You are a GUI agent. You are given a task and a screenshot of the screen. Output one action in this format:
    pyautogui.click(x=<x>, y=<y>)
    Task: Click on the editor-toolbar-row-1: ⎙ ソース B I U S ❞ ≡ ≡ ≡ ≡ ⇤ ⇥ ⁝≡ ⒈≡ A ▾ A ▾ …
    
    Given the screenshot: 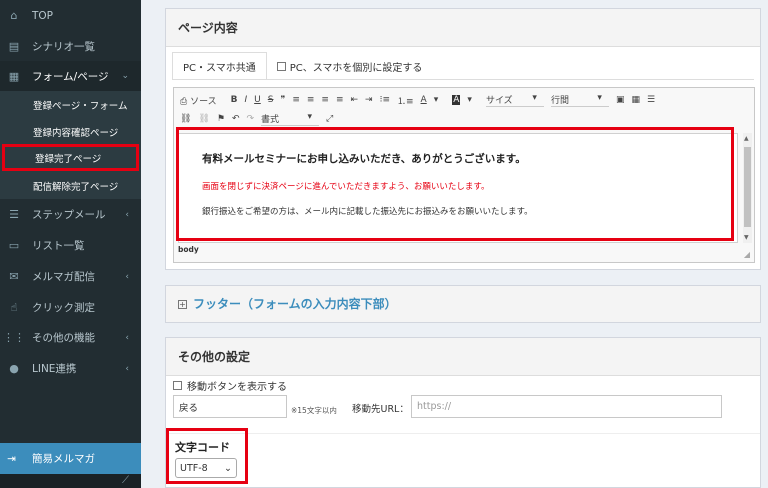 What is the action you would take?
    pyautogui.click(x=421, y=100)
    